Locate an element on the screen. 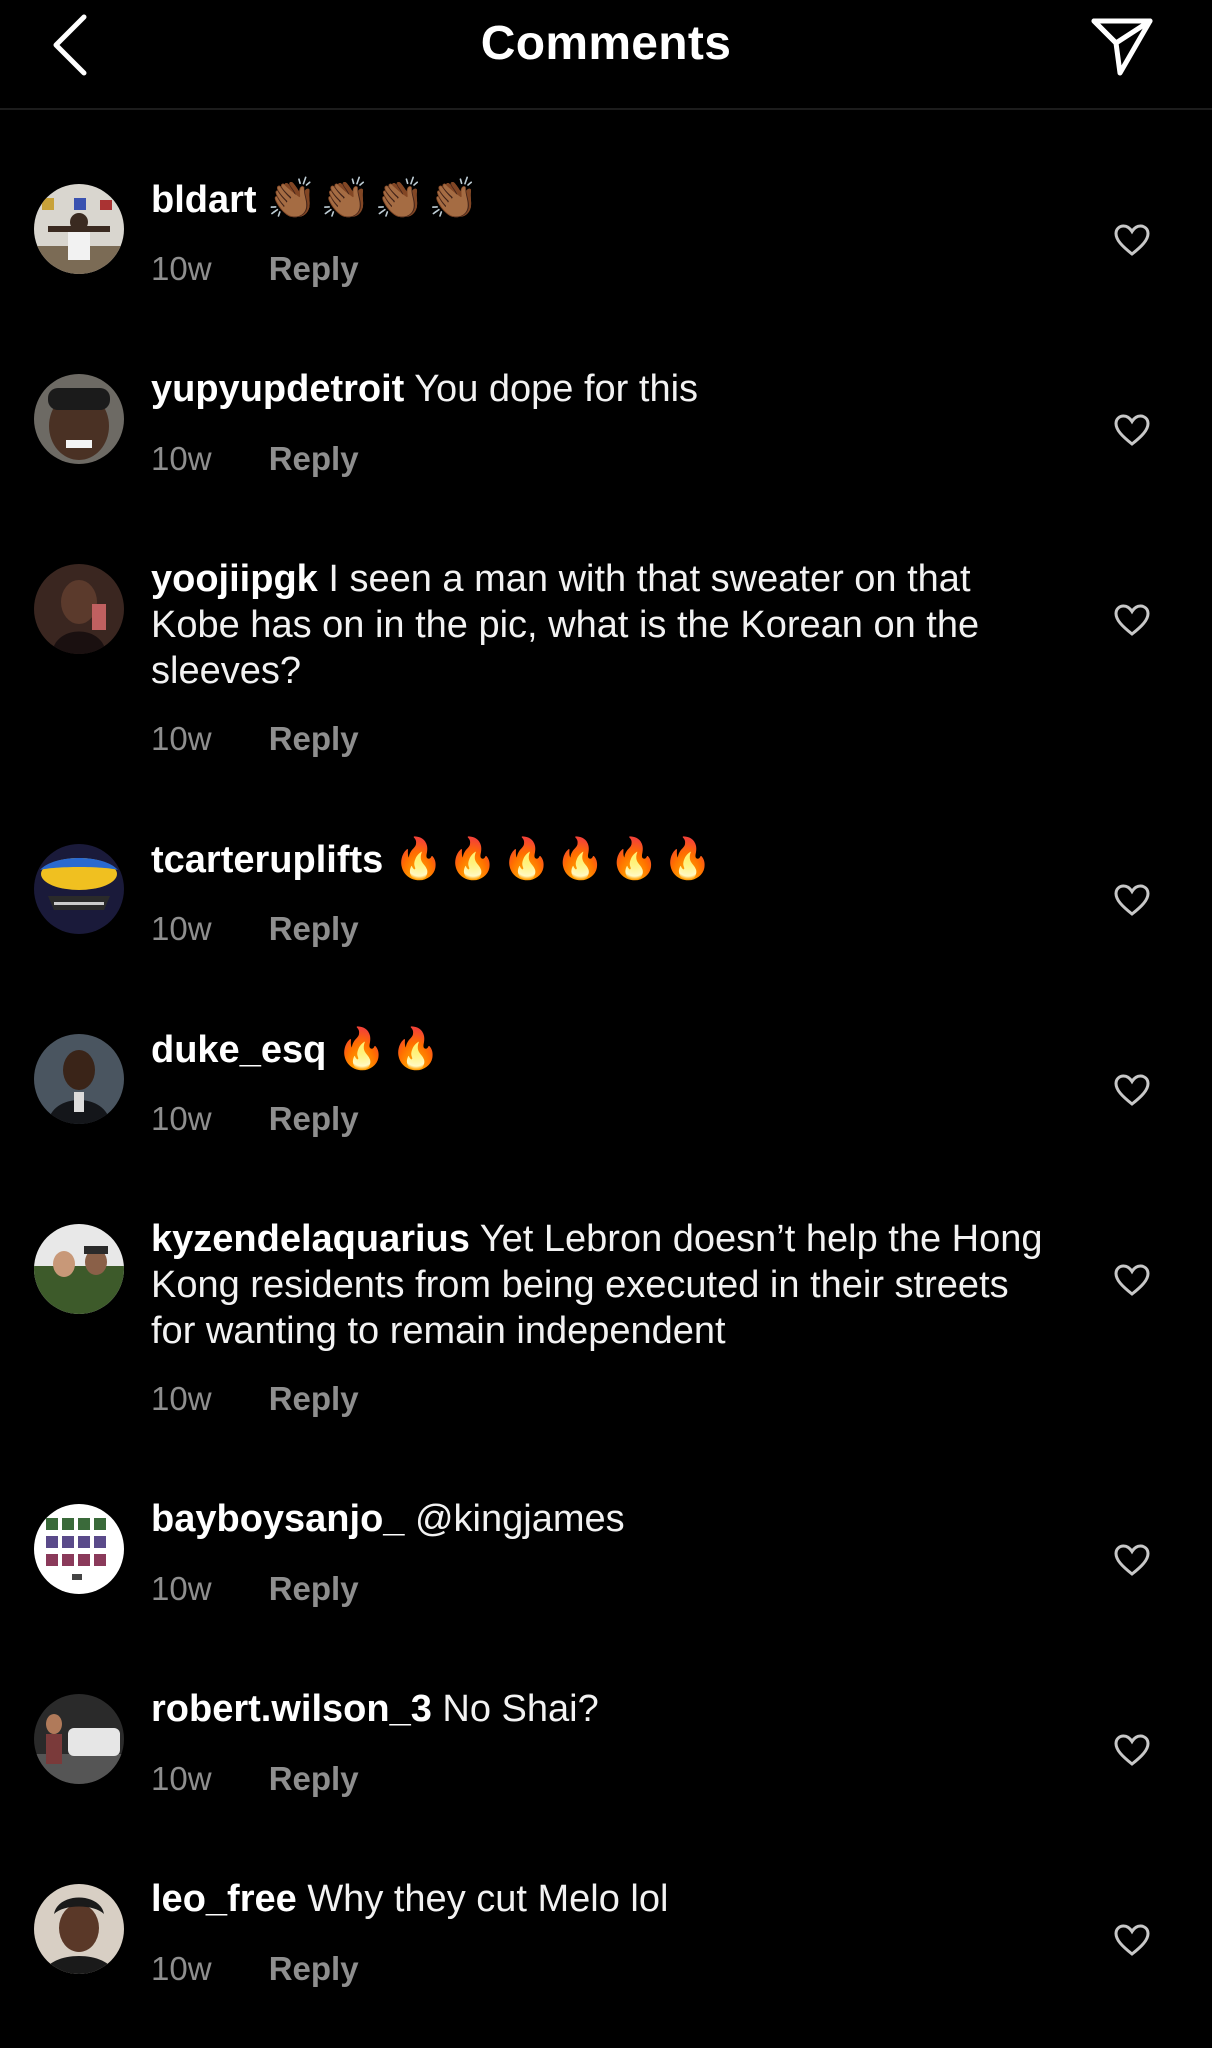 The image size is (1212, 2048). username: robert.wilson_3 is located at coordinates (291, 1709).